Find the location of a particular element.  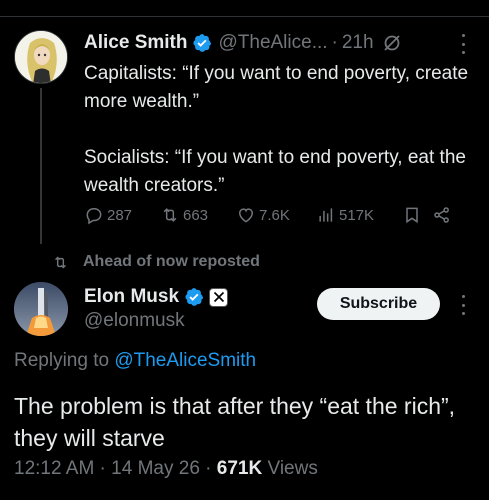

reply-button: 287 is located at coordinates (122, 215).